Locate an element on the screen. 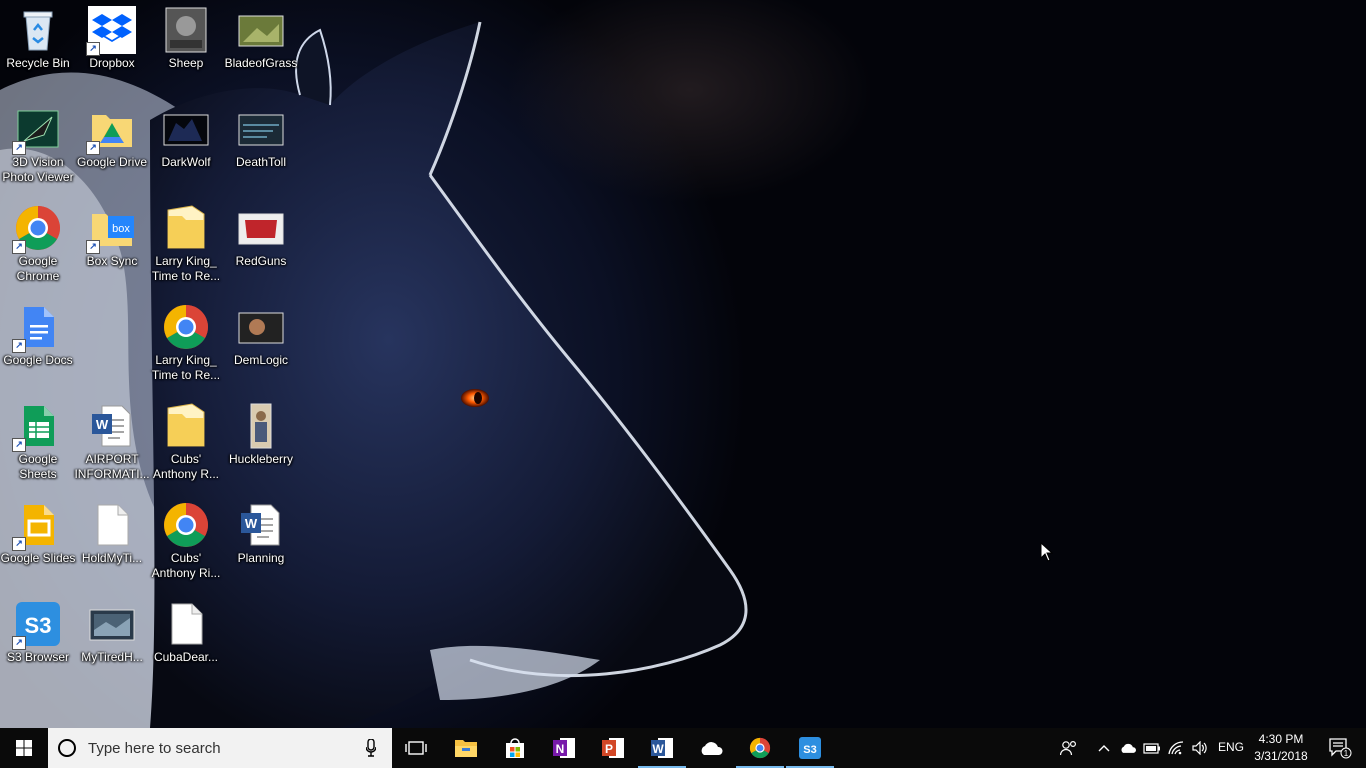 The width and height of the screenshot is (1366, 768). desktop-icon-google-docs: ↗ Google Docs is located at coordinates (38, 332).